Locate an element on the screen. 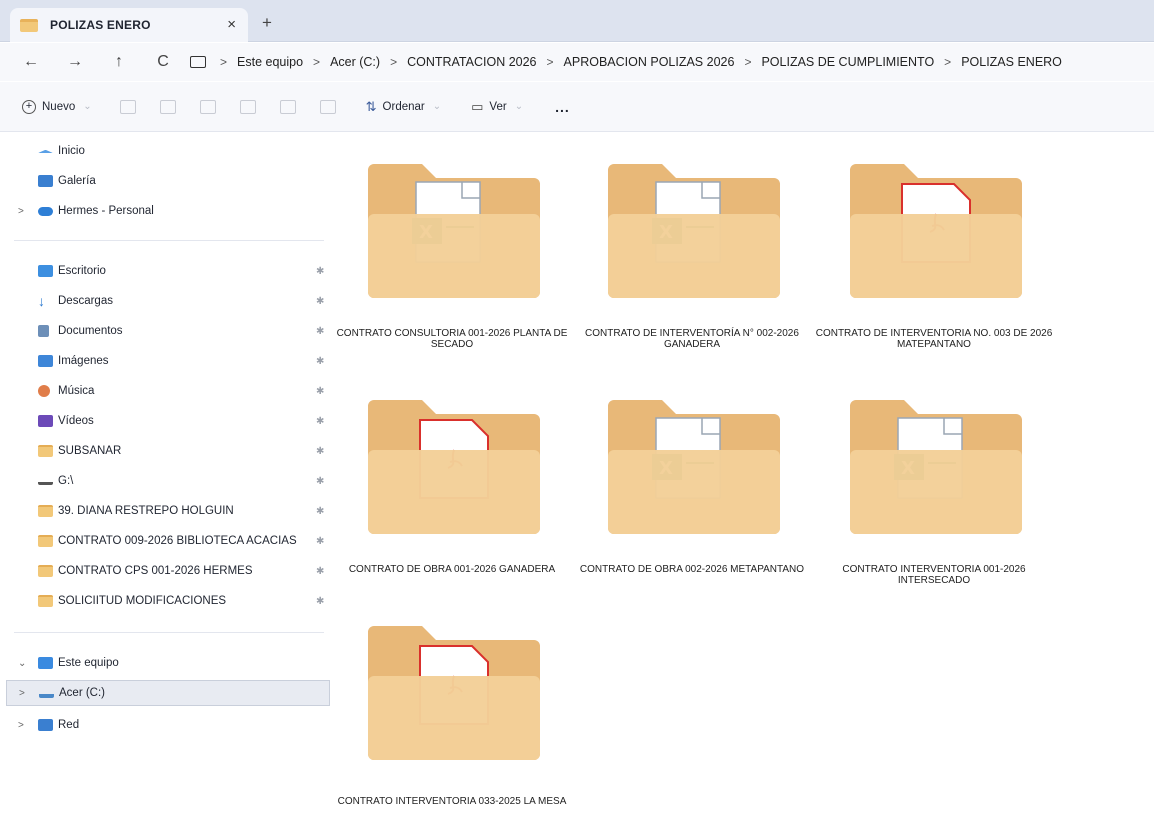  documents-icon is located at coordinates (43, 331).